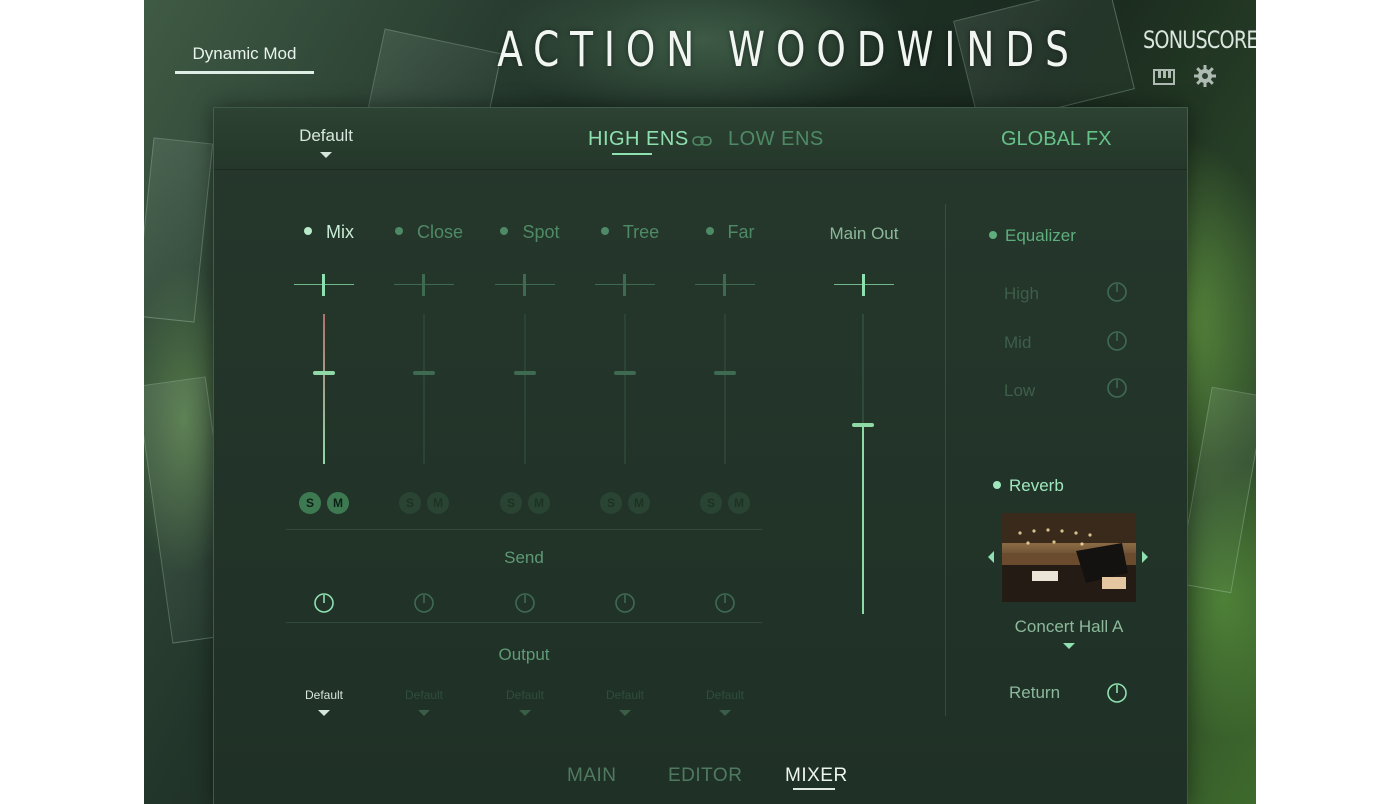  Describe the element at coordinates (1040, 235) in the screenshot. I see `equalizer-label: Equalizer` at that location.